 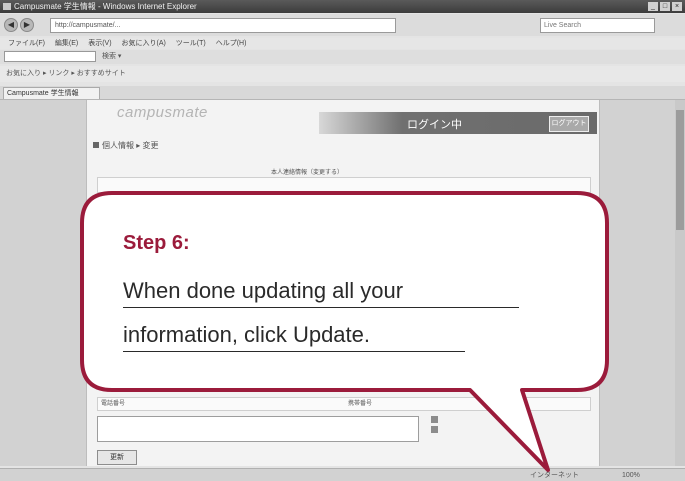 I want to click on callout-instruction-line-1: When done updating all your, so click(x=321, y=293).